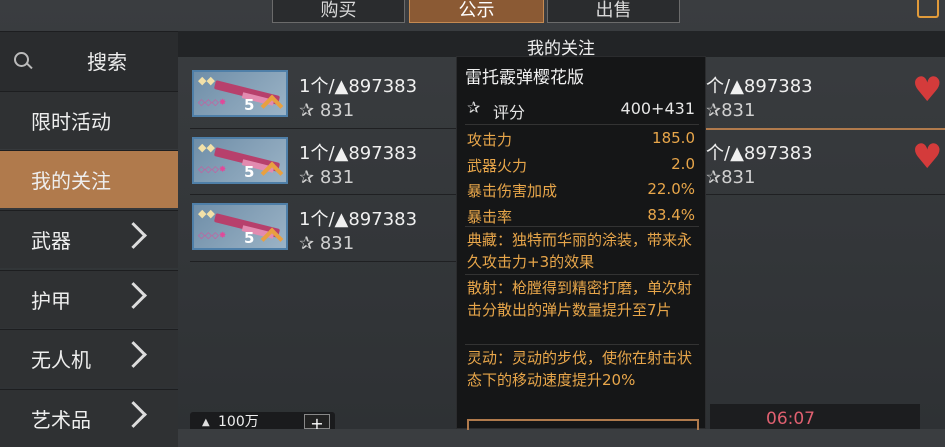  Describe the element at coordinates (238, 422) in the screenshot. I see `quantity-value: 100万` at that location.